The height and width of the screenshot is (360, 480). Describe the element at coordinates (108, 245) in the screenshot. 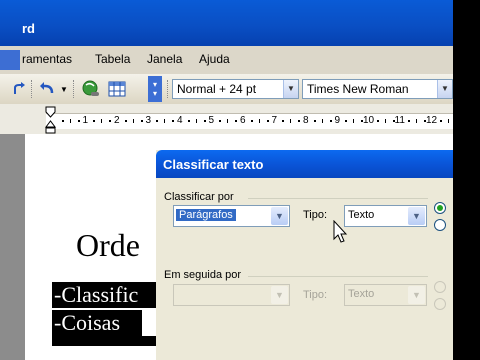

I see `document-heading: Orde` at that location.